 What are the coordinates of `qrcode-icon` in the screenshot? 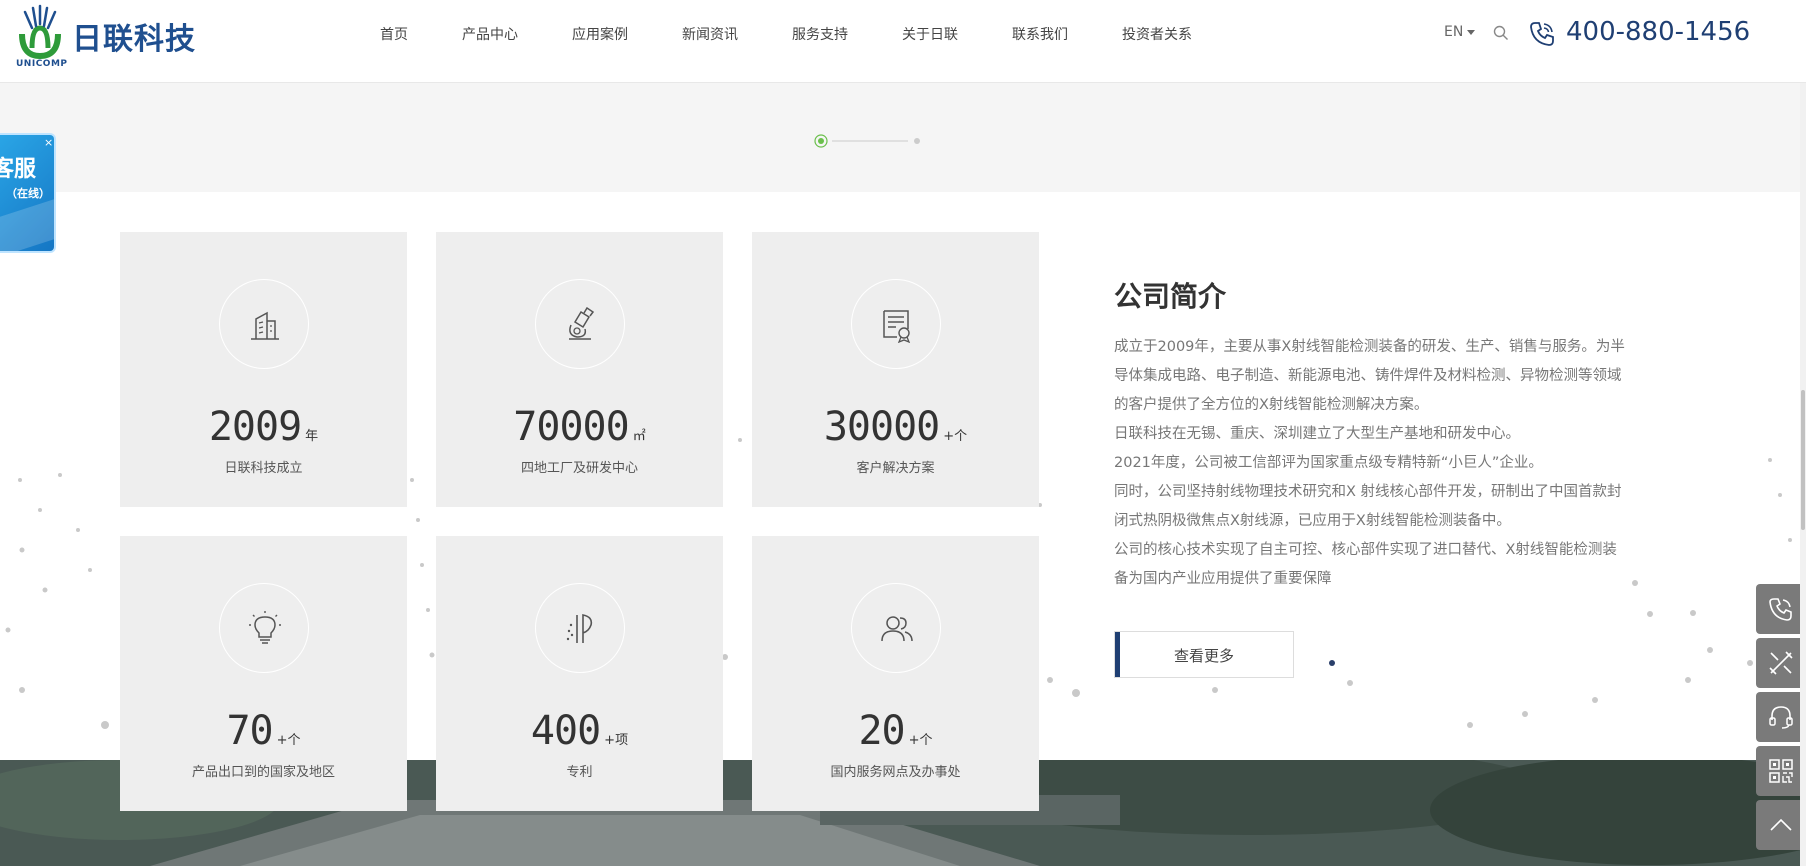 It's located at (1781, 771).